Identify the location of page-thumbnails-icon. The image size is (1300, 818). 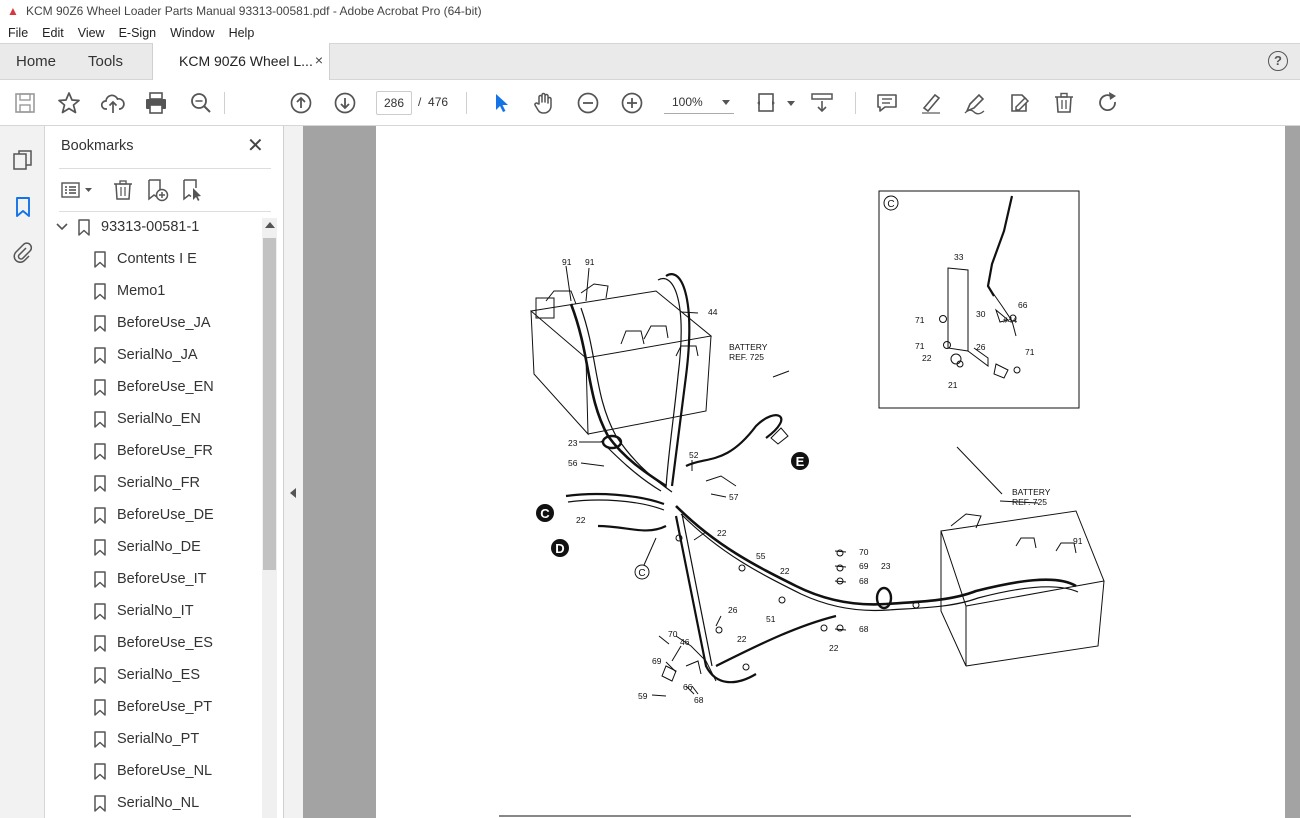
(23, 160).